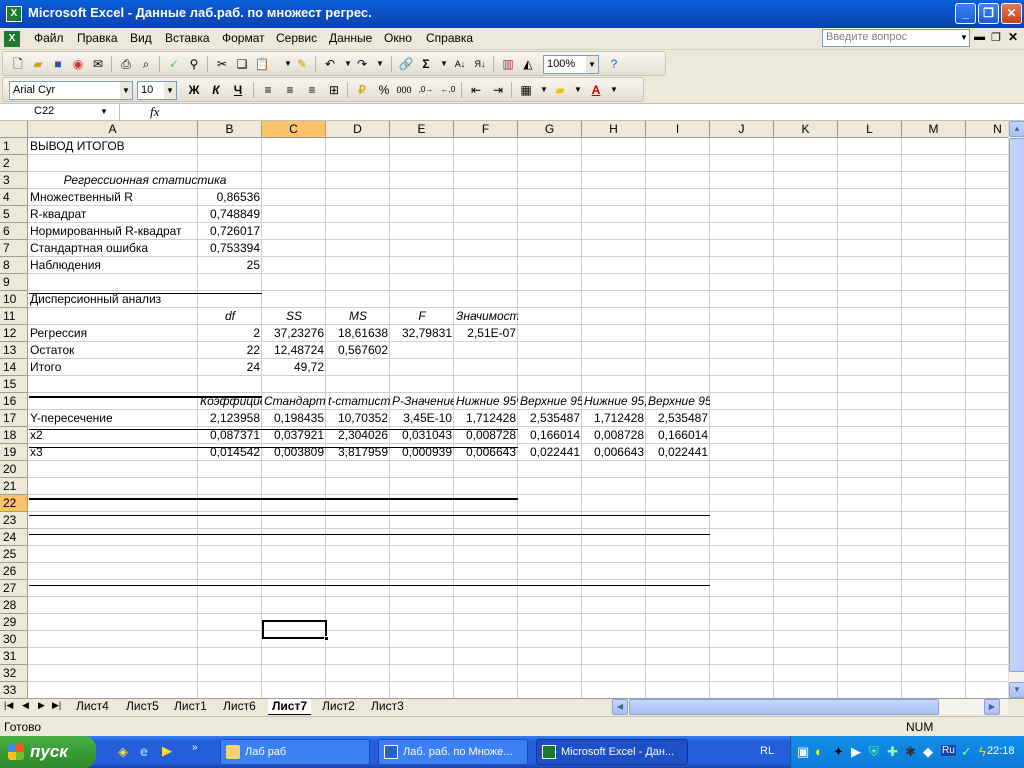  Describe the element at coordinates (996, 37) in the screenshot. I see `doc-restore-icon: ❐` at that location.